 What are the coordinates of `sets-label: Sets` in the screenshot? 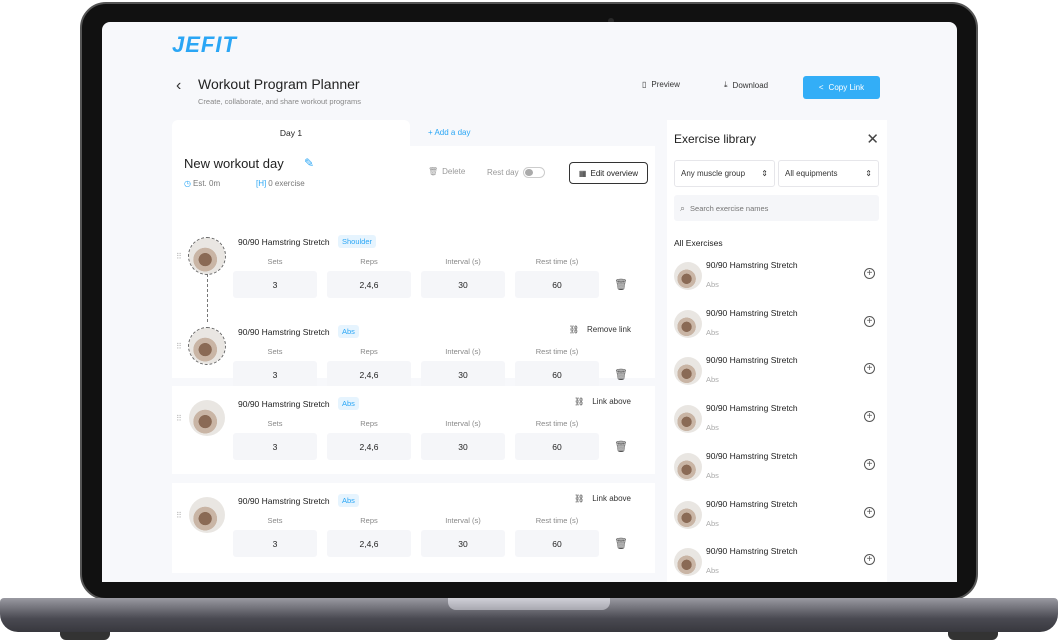 It's located at (275, 351).